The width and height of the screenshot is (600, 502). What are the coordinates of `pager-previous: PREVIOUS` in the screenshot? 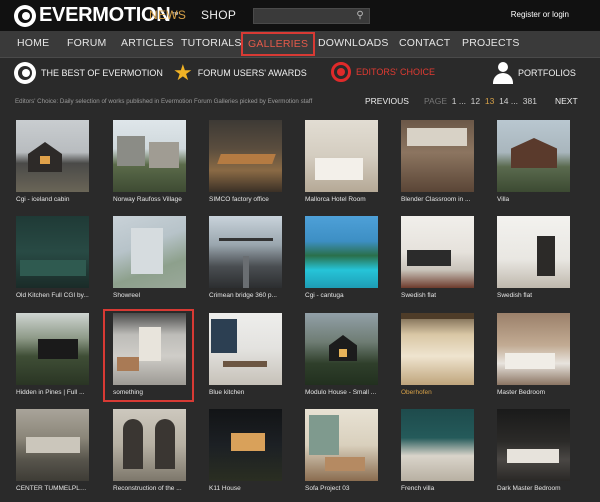 It's located at (387, 101).